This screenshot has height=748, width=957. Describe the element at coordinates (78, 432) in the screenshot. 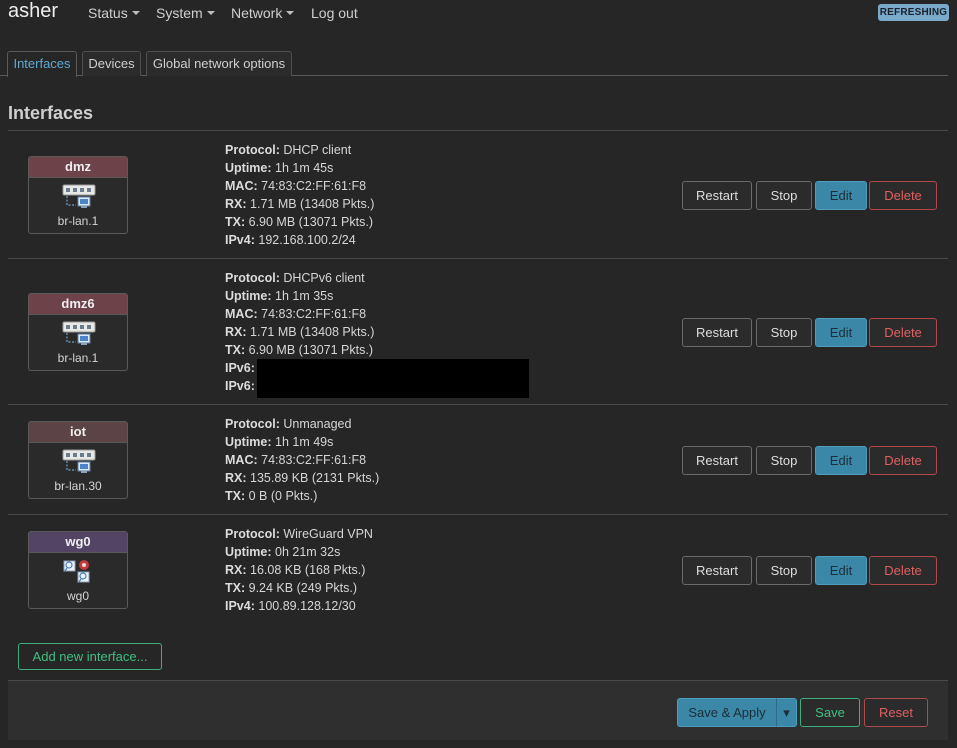

I see `interface-name: iot` at that location.